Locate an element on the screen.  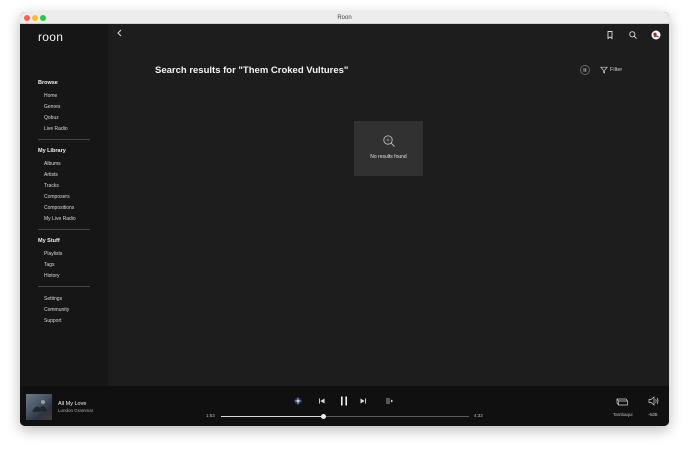
radio-sparkle-icon is located at coordinates (298, 401).